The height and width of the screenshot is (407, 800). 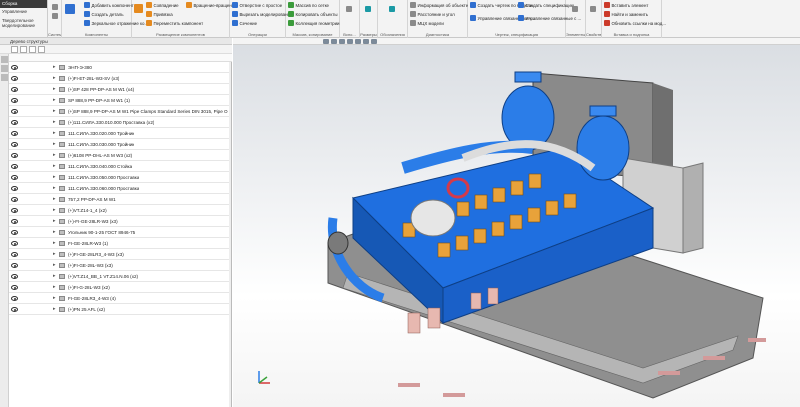 What do you see at coordinates (119, 166) in the screenshot?
I see `tree-row: ▸ 111.СИЛА.330.040.000 Стойка` at bounding box center [119, 166].